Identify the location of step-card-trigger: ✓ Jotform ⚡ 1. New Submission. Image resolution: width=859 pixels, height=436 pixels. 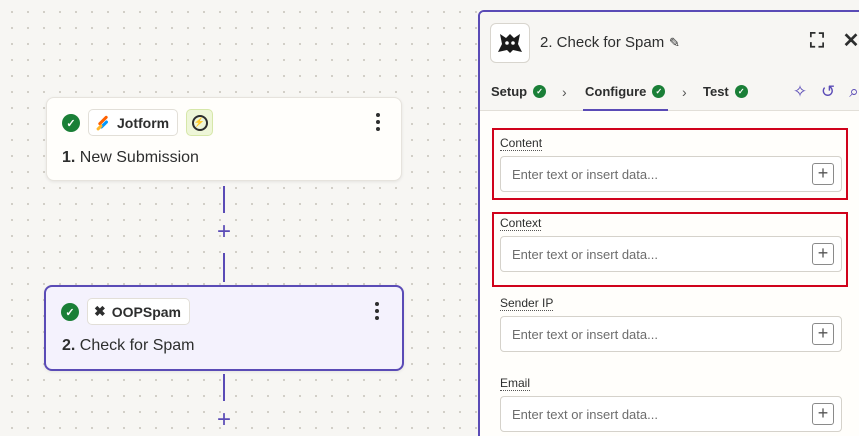
(224, 139).